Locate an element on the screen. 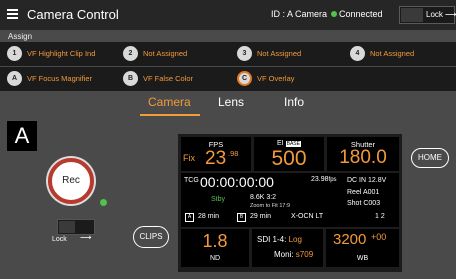 The image size is (456, 279). hamburger-menu-icon is located at coordinates (12, 14).